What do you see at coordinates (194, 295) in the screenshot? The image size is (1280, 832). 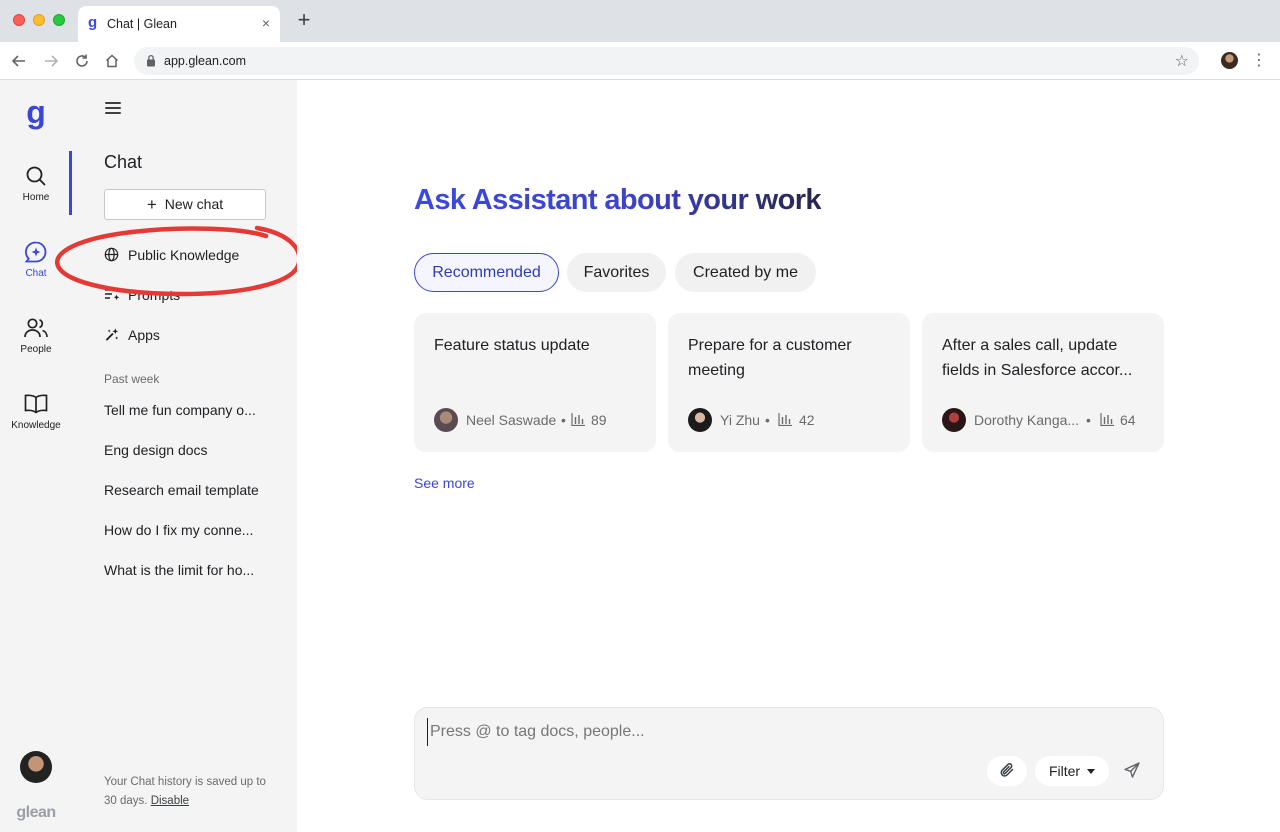 I see `sidebar-item-prompts: Prompts` at bounding box center [194, 295].